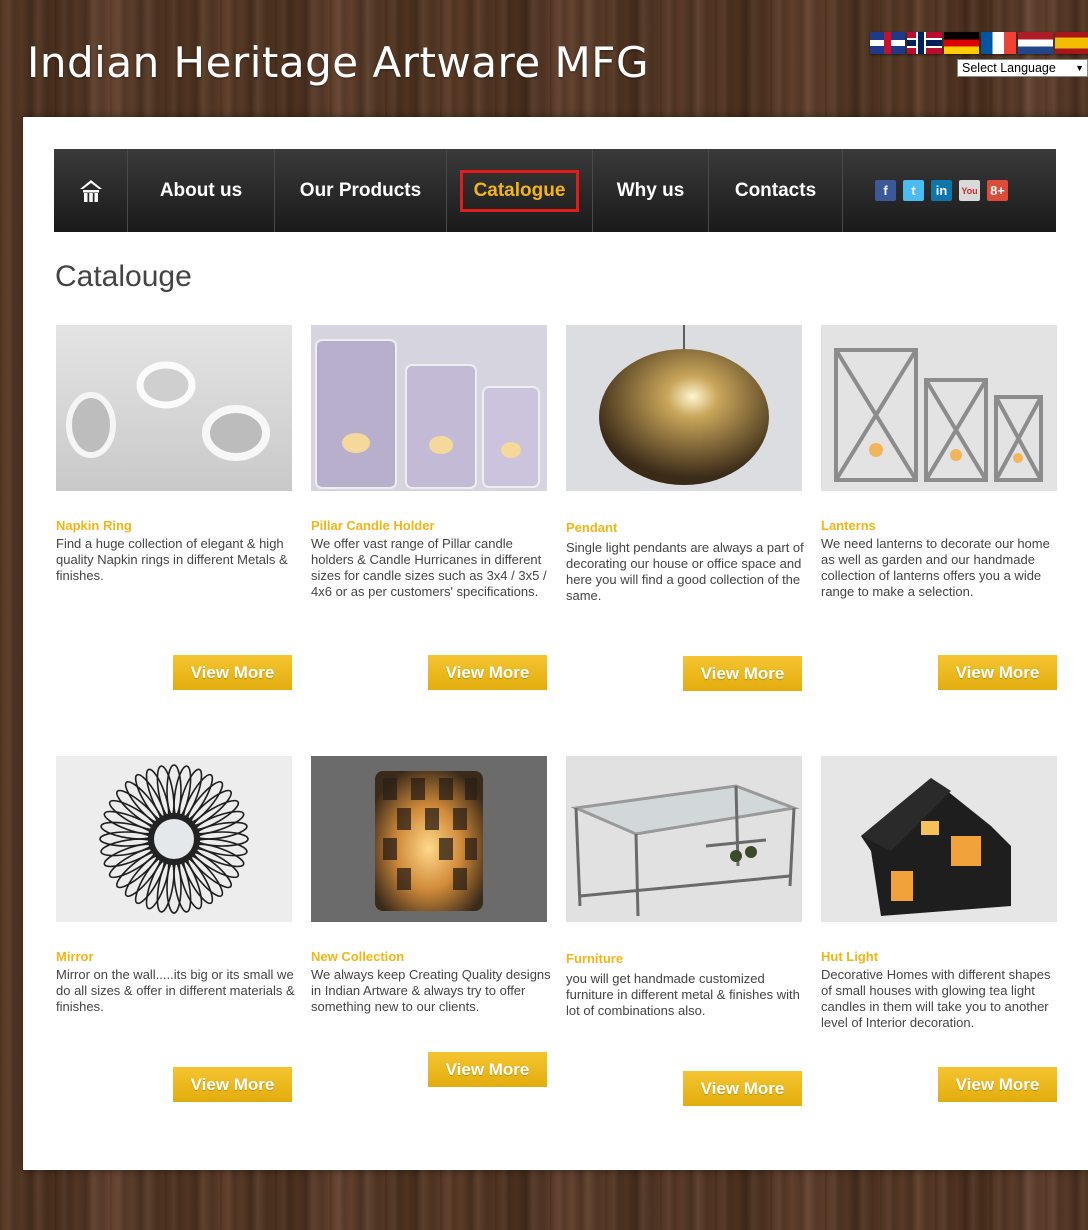 This screenshot has width=1088, height=1230. I want to click on language-select: Select Language ▼, so click(1022, 68).